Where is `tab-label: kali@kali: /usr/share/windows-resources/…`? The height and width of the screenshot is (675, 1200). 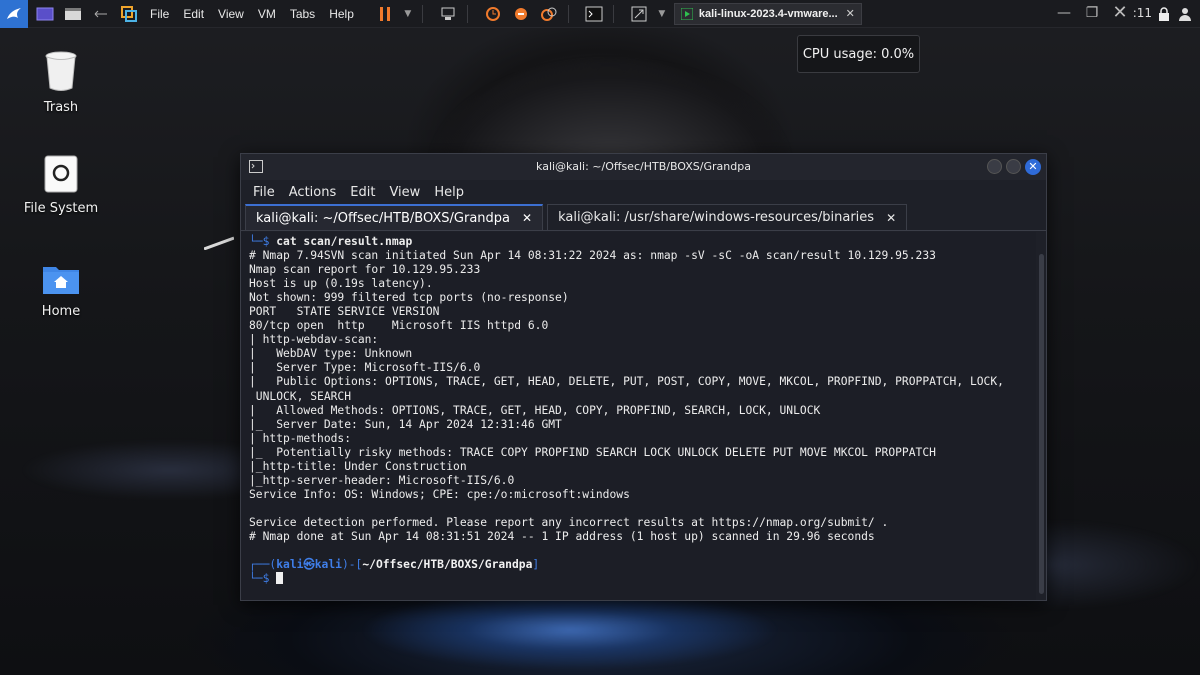 tab-label: kali@kali: /usr/share/windows-resources/… is located at coordinates (716, 217).